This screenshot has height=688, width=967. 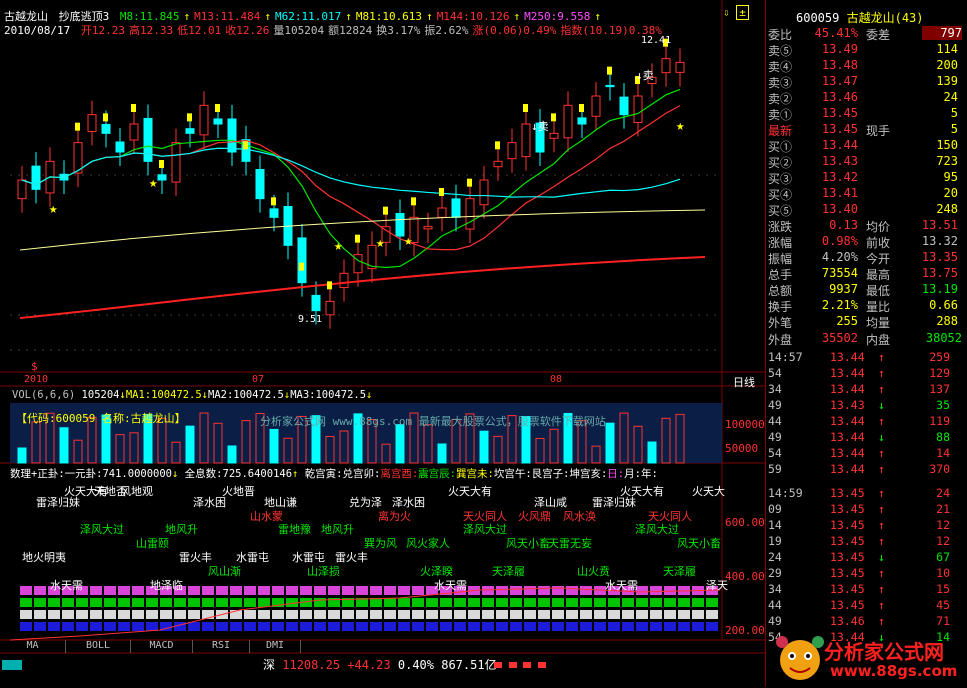 What do you see at coordinates (866, 66) in the screenshot?
I see `sell-order-row: 卖④ 13.48 200` at bounding box center [866, 66].